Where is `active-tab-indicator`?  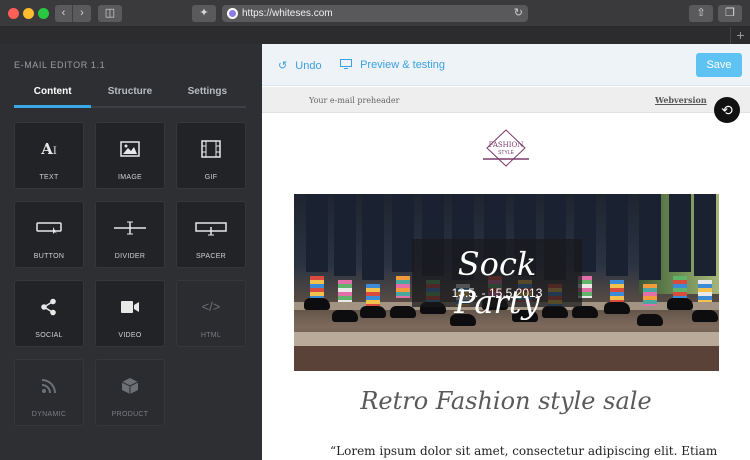 active-tab-indicator is located at coordinates (52, 106).